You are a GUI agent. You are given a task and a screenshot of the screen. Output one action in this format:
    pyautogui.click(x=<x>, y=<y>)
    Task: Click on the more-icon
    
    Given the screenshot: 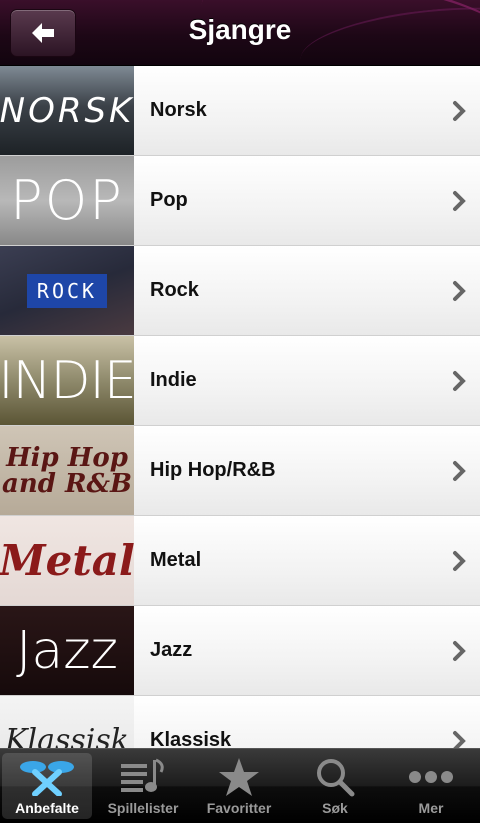 What is the action you would take?
    pyautogui.click(x=431, y=777)
    